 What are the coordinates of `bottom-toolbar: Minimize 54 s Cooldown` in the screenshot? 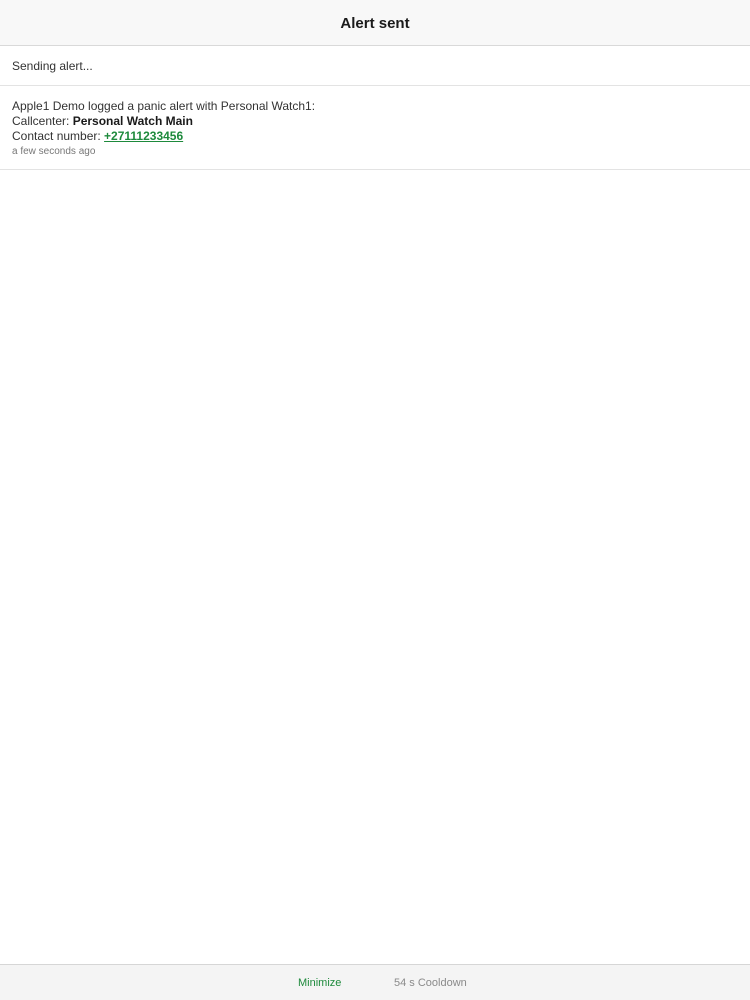 It's located at (375, 982).